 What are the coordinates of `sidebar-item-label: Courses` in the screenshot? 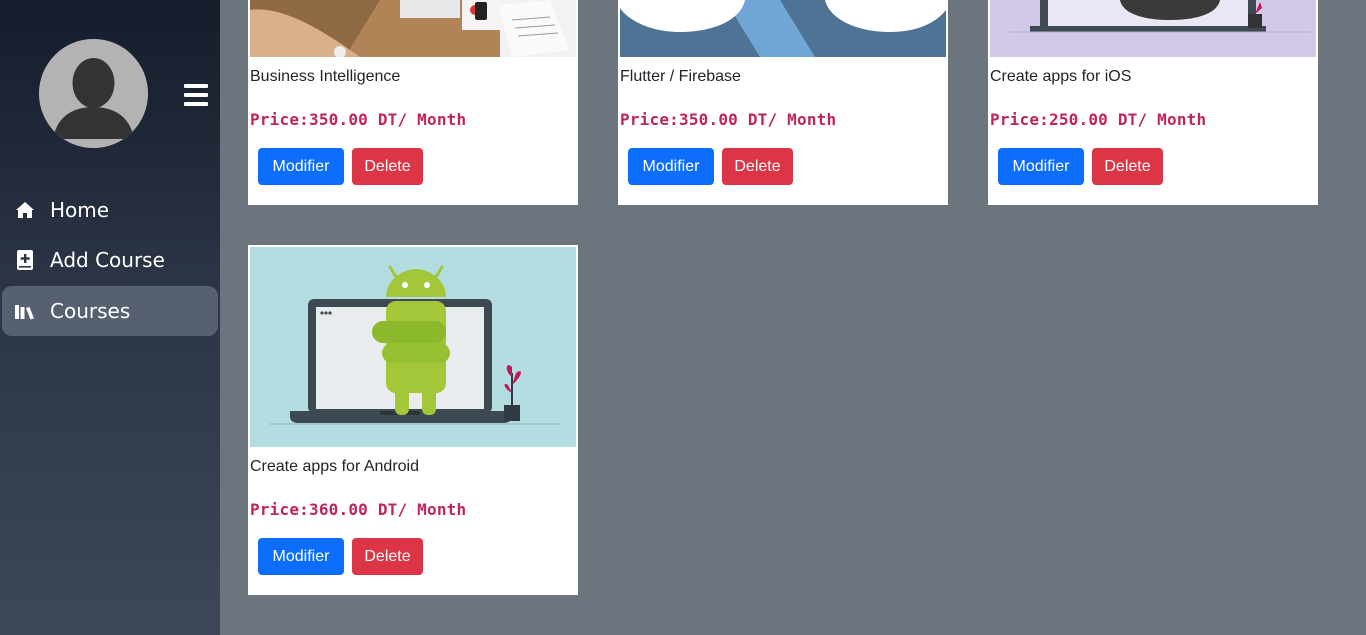 It's located at (90, 311).